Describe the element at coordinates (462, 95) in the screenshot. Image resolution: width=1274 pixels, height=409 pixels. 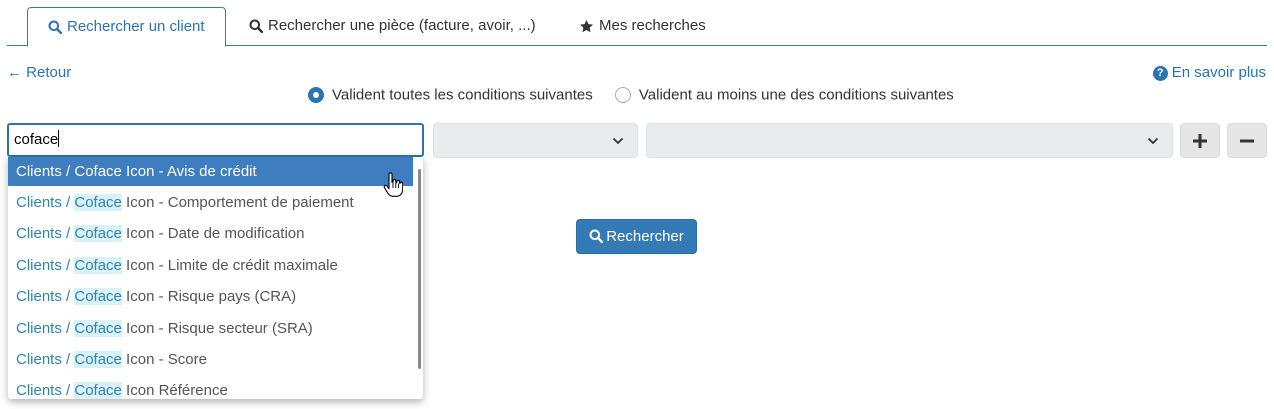
I see `condition-all-label: Valident toutes les conditions suivantes` at that location.